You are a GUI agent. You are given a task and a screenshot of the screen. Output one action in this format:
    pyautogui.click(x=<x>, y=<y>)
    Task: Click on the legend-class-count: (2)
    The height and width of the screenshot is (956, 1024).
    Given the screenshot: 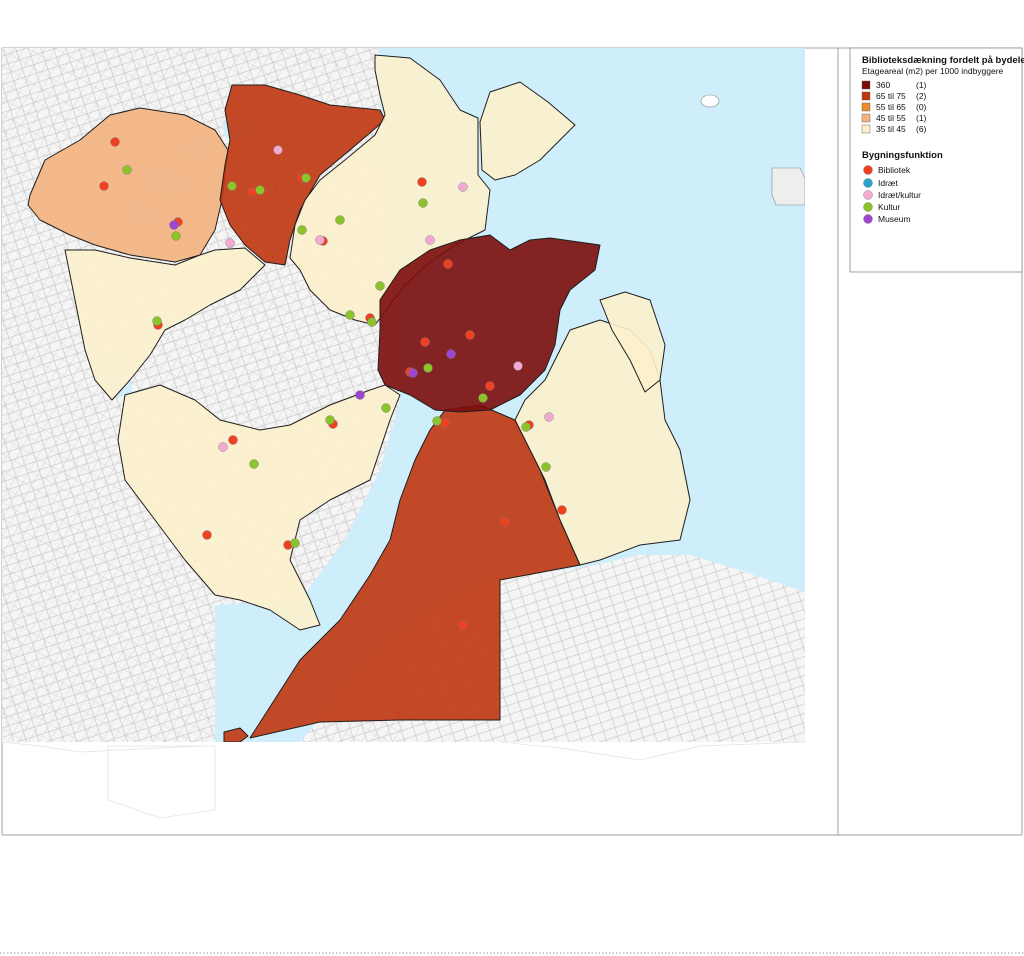 What is the action you would take?
    pyautogui.click(x=921, y=96)
    